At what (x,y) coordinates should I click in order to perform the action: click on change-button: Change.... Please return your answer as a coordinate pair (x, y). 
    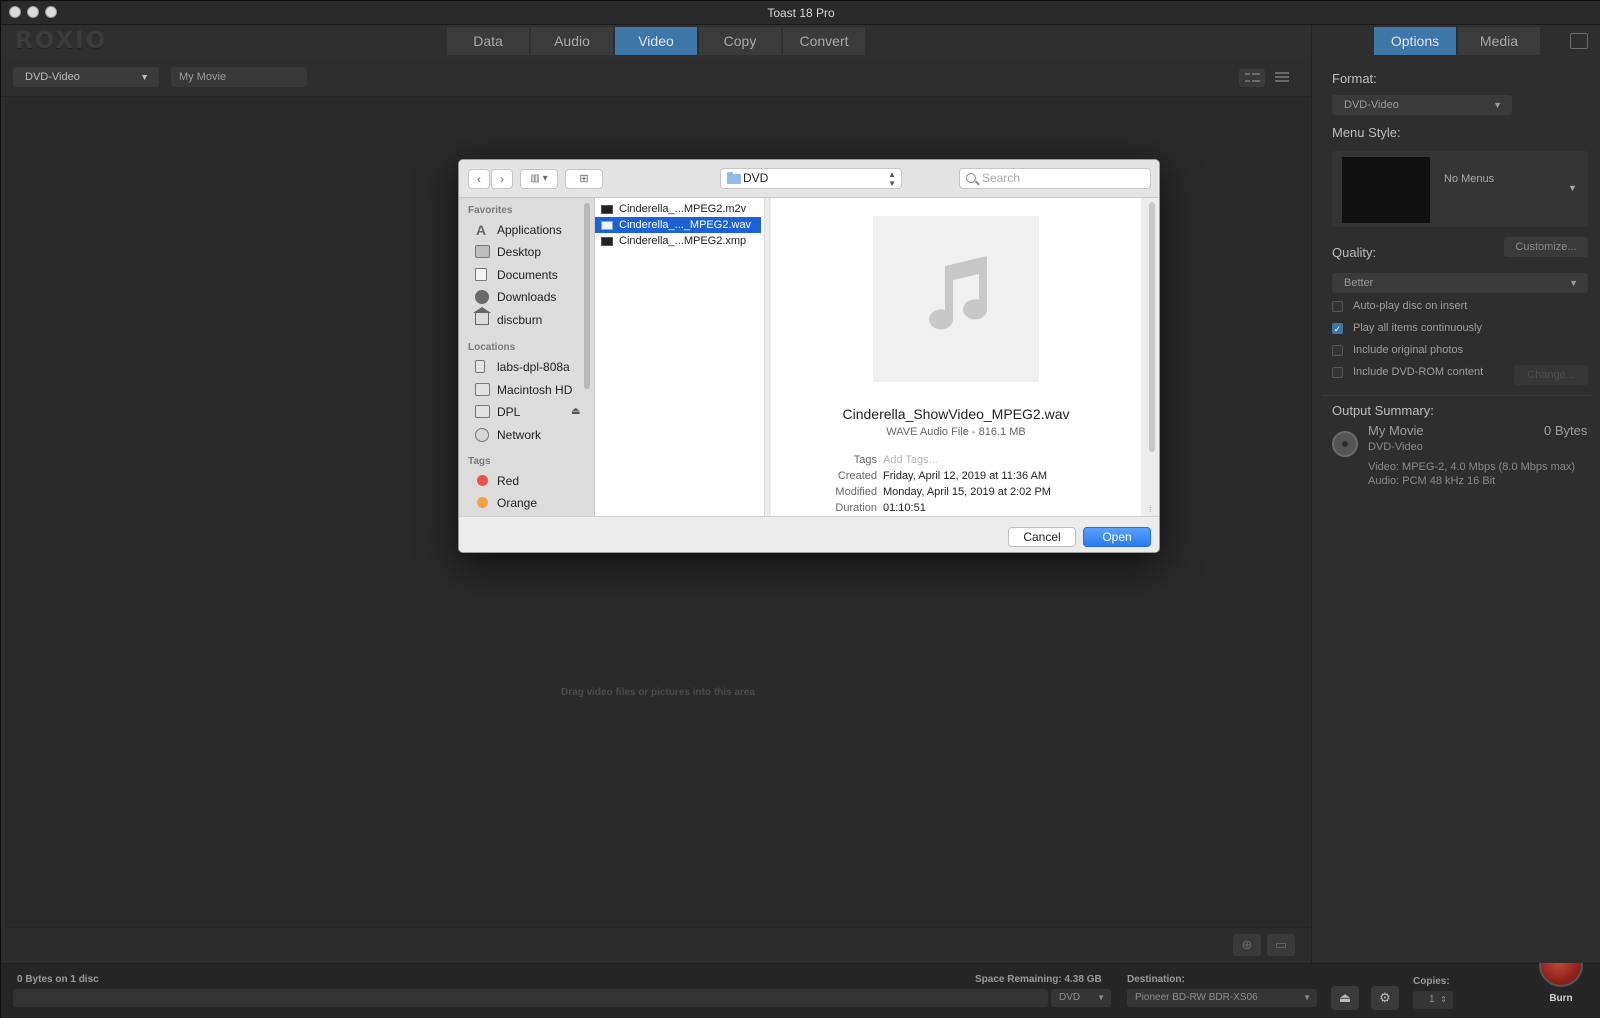
    Looking at the image, I should click on (1551, 375).